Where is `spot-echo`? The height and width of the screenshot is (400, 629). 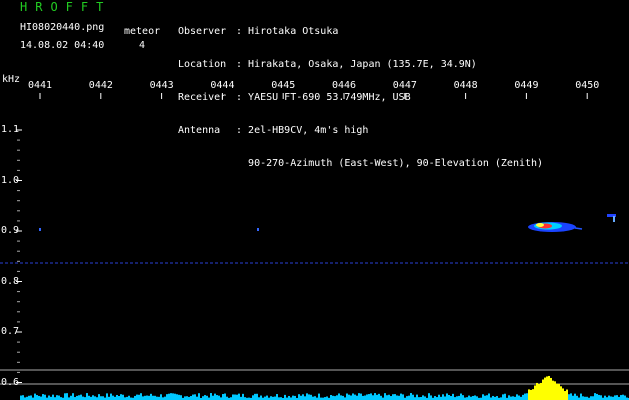
spot-echo is located at coordinates (40, 229).